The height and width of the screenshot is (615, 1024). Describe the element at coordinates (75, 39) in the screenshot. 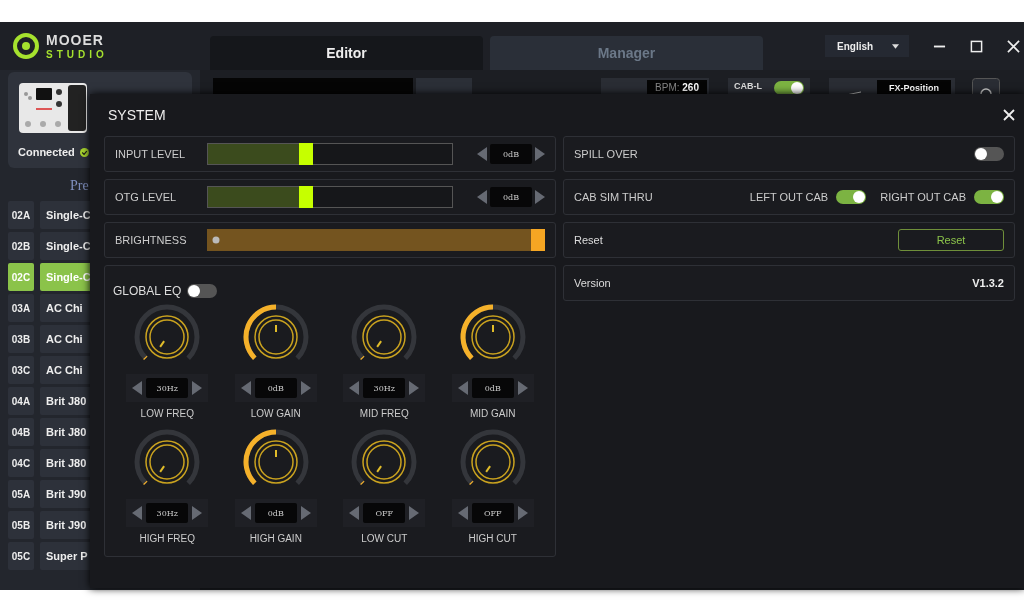

I see `brand-name: MOOER` at that location.